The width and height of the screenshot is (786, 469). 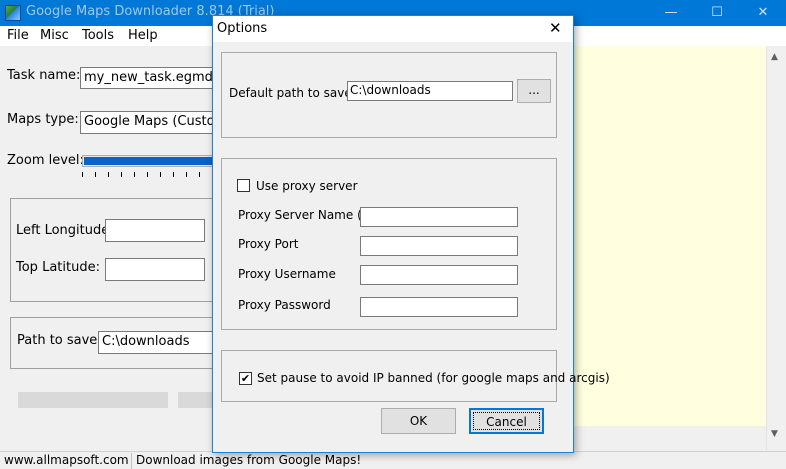 I want to click on proxy-port-input, so click(x=439, y=246).